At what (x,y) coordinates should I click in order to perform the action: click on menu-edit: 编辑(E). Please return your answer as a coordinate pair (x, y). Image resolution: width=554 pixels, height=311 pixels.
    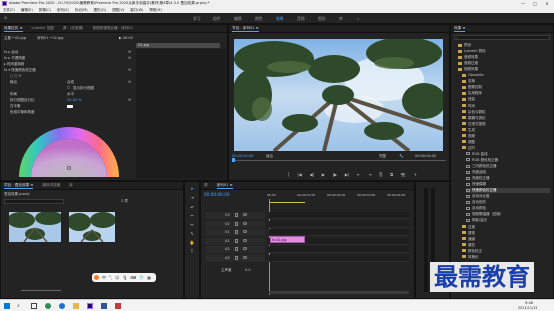
    Looking at the image, I should click on (27, 10).